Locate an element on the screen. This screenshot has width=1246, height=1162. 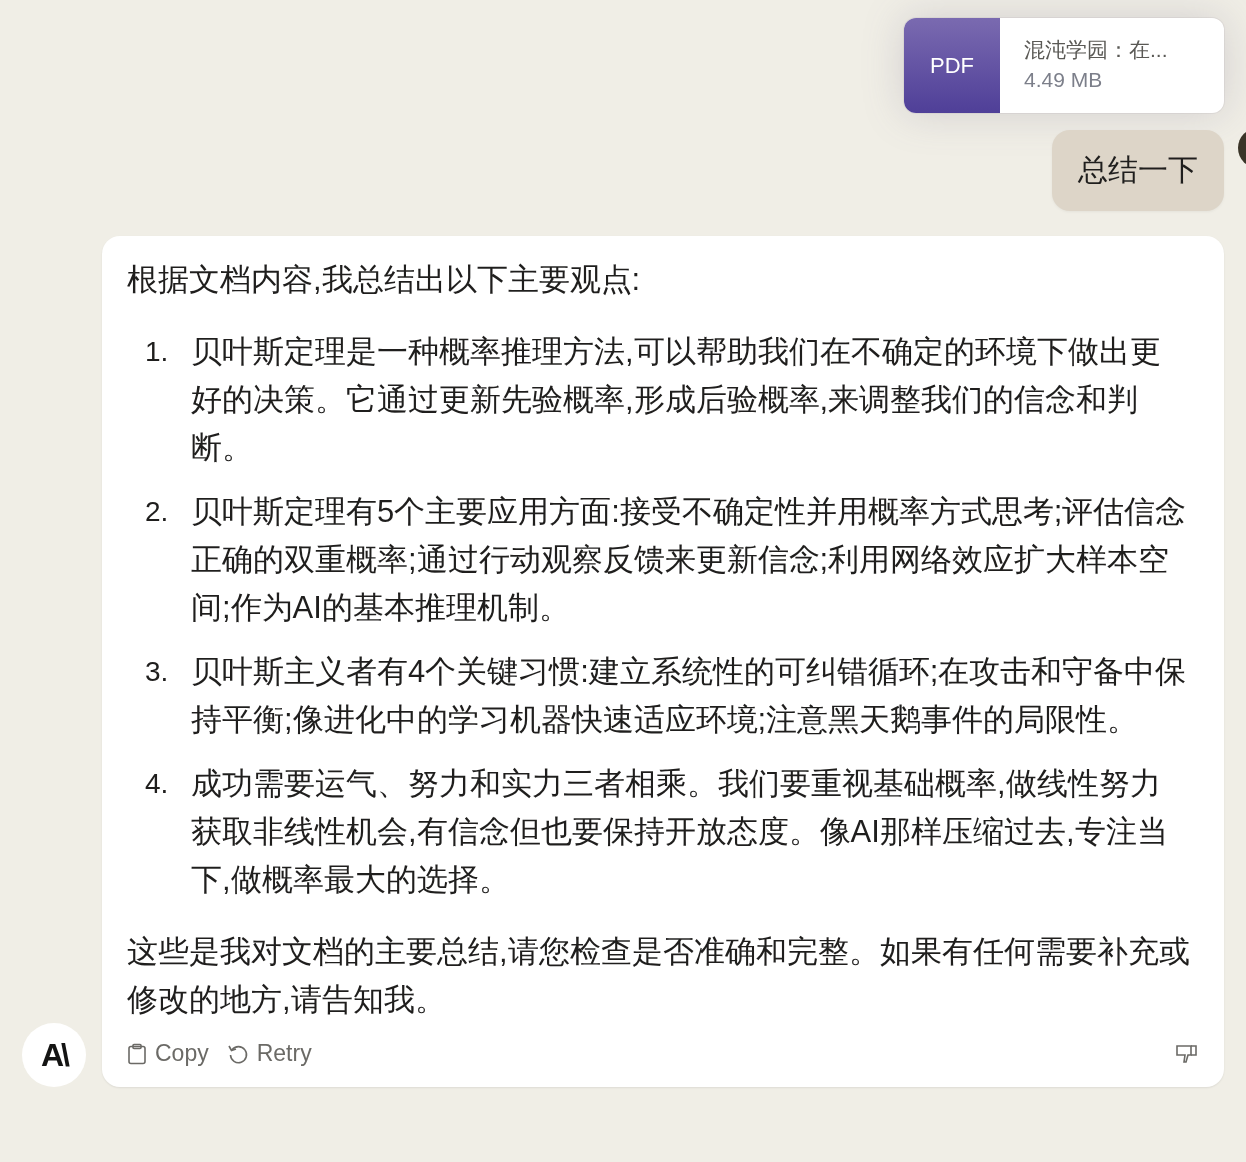
list-number: 3. is located at coordinates (157, 672).